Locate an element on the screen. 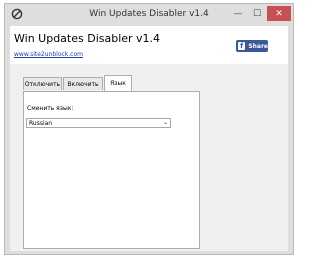 The width and height of the screenshot is (320, 262). share-label: Share is located at coordinates (258, 46).